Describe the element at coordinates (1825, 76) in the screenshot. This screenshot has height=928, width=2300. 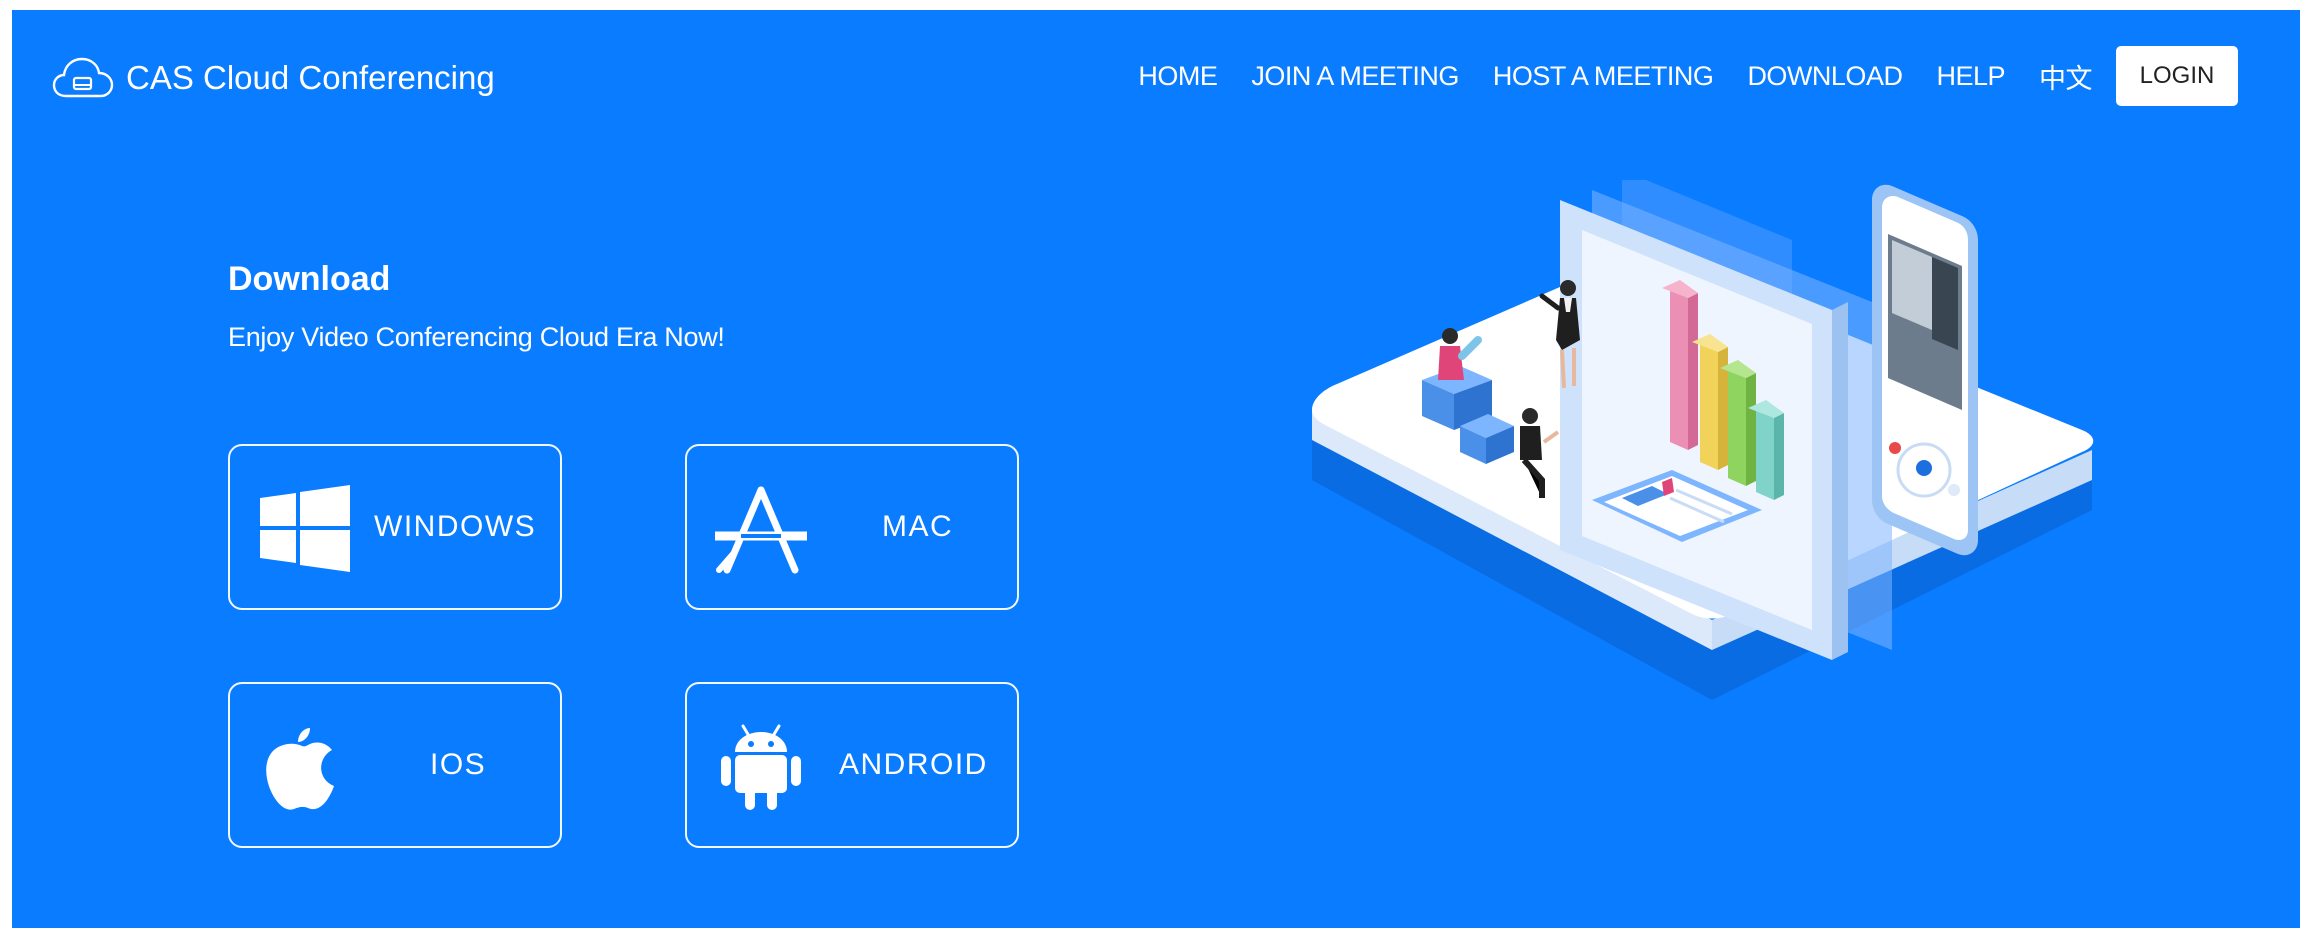
I see `nav-download: DOWNLOAD` at that location.